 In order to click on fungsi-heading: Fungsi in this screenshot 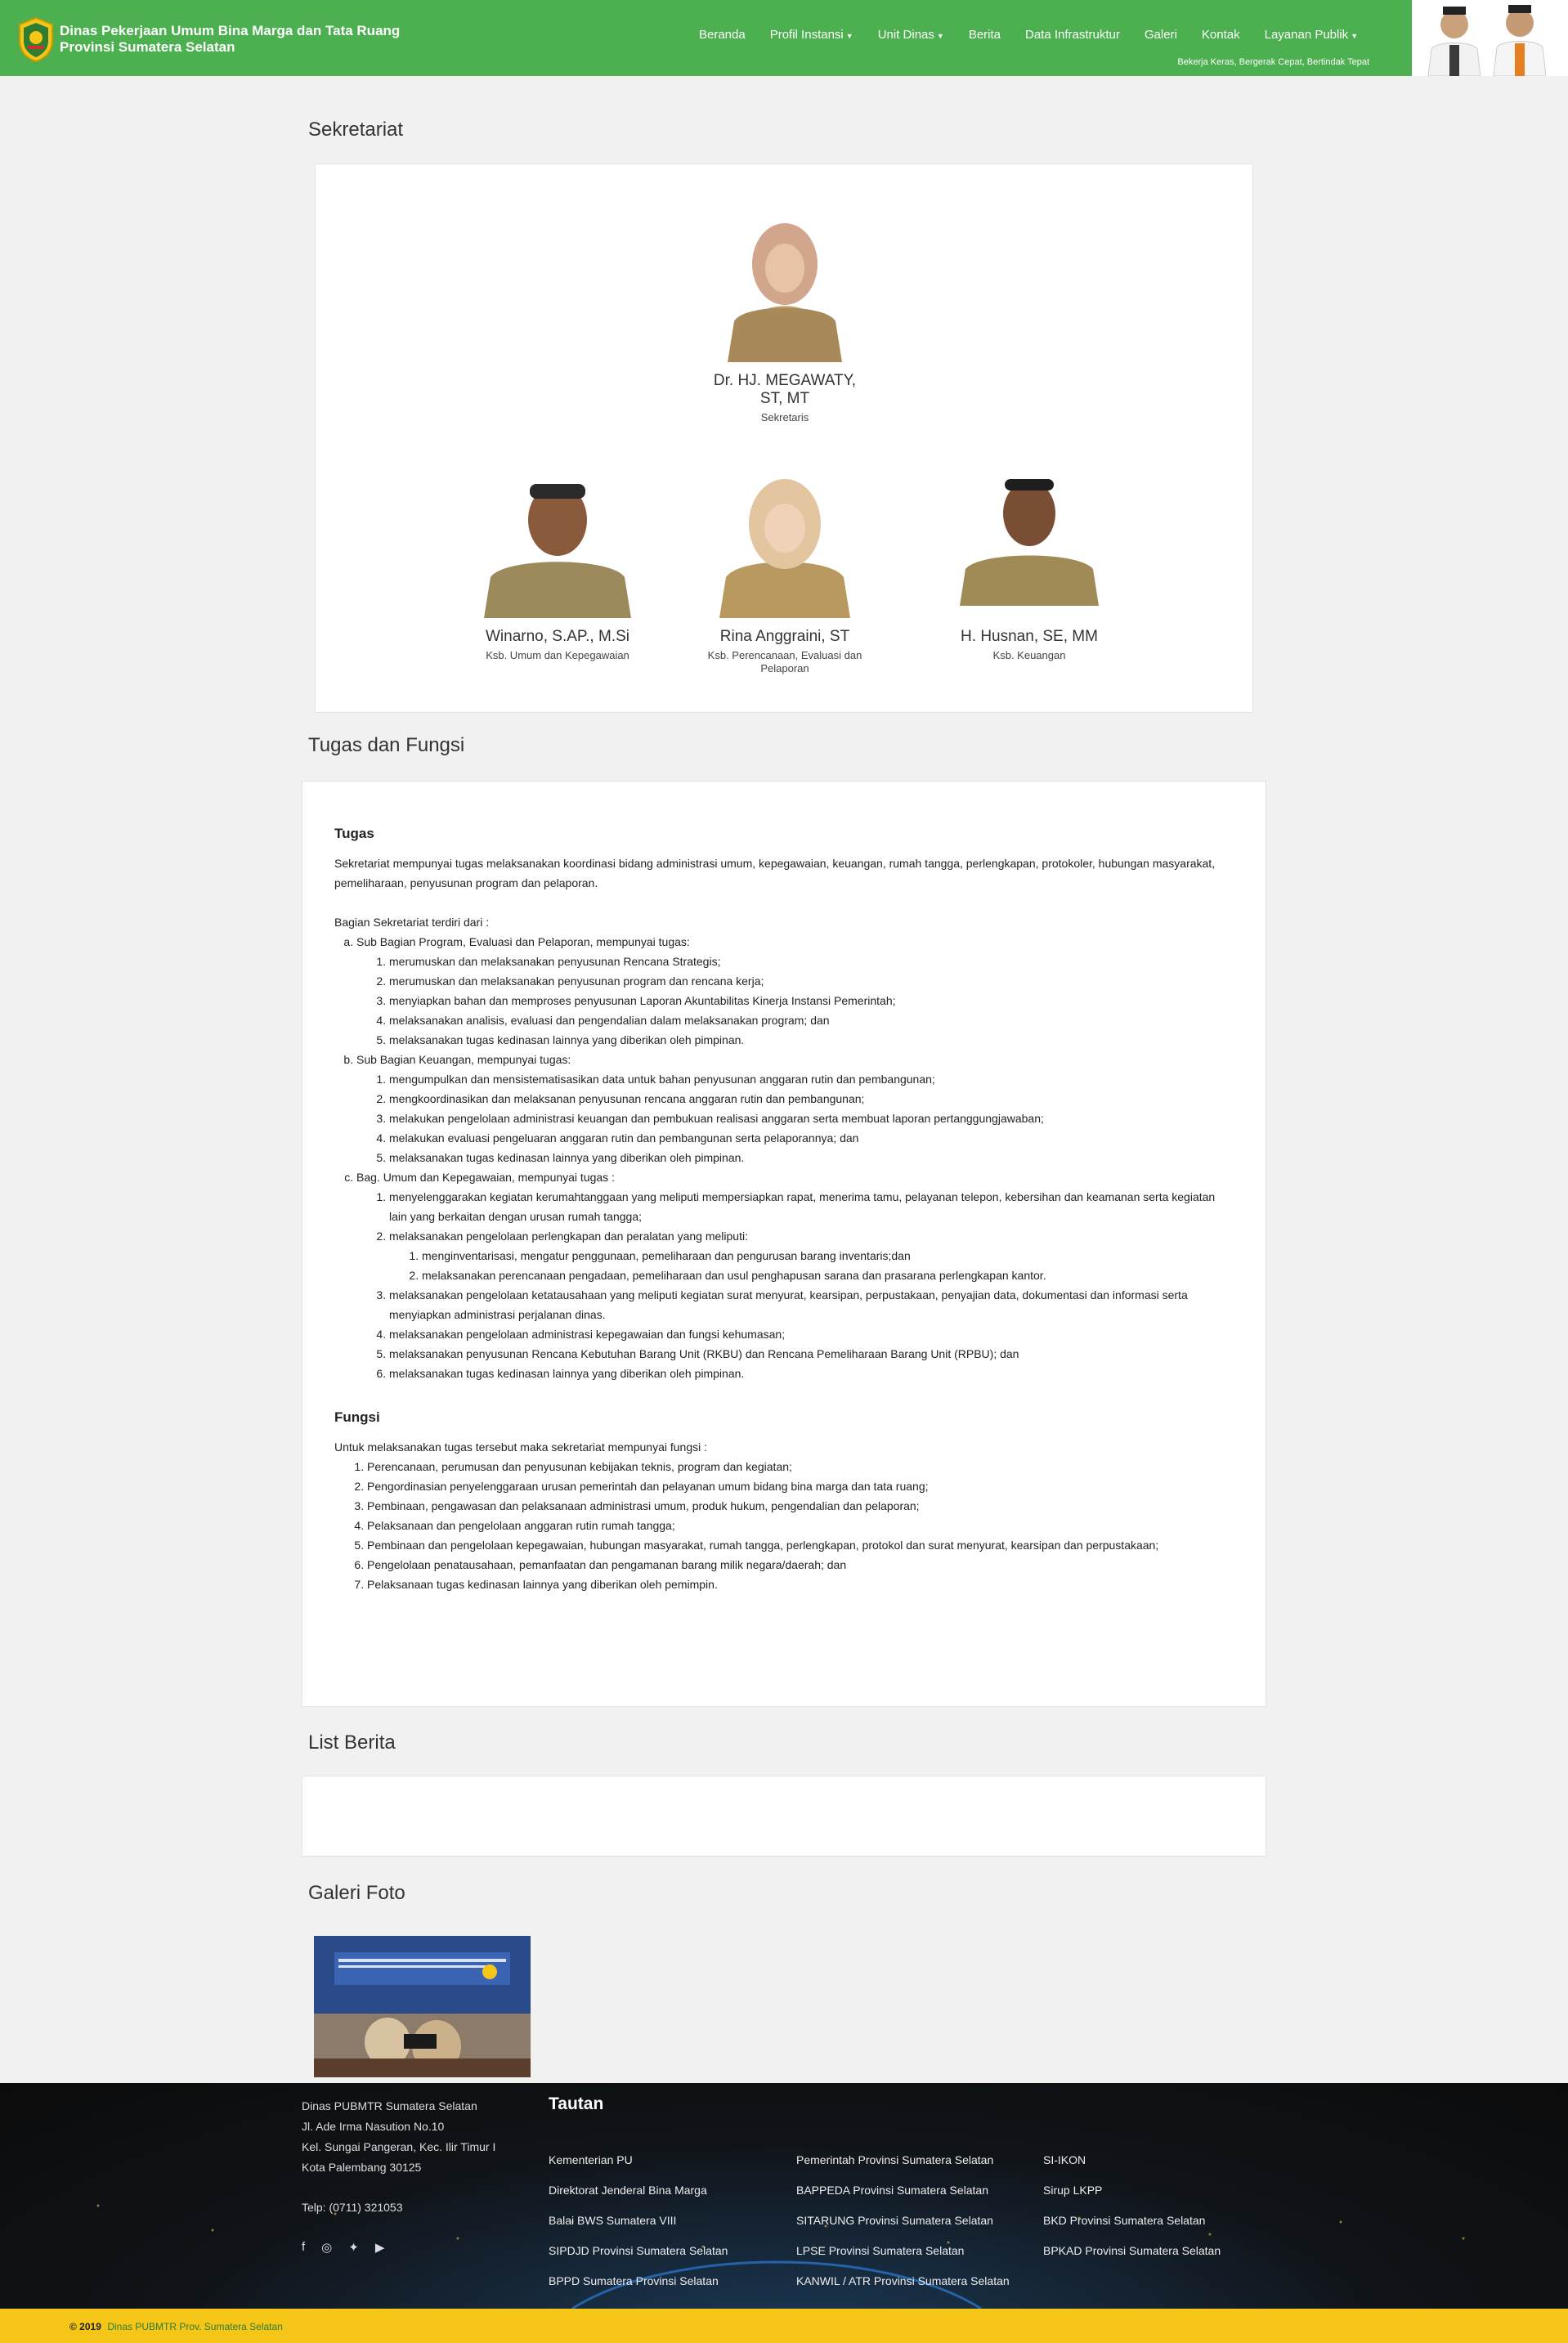, I will do `click(357, 1417)`.